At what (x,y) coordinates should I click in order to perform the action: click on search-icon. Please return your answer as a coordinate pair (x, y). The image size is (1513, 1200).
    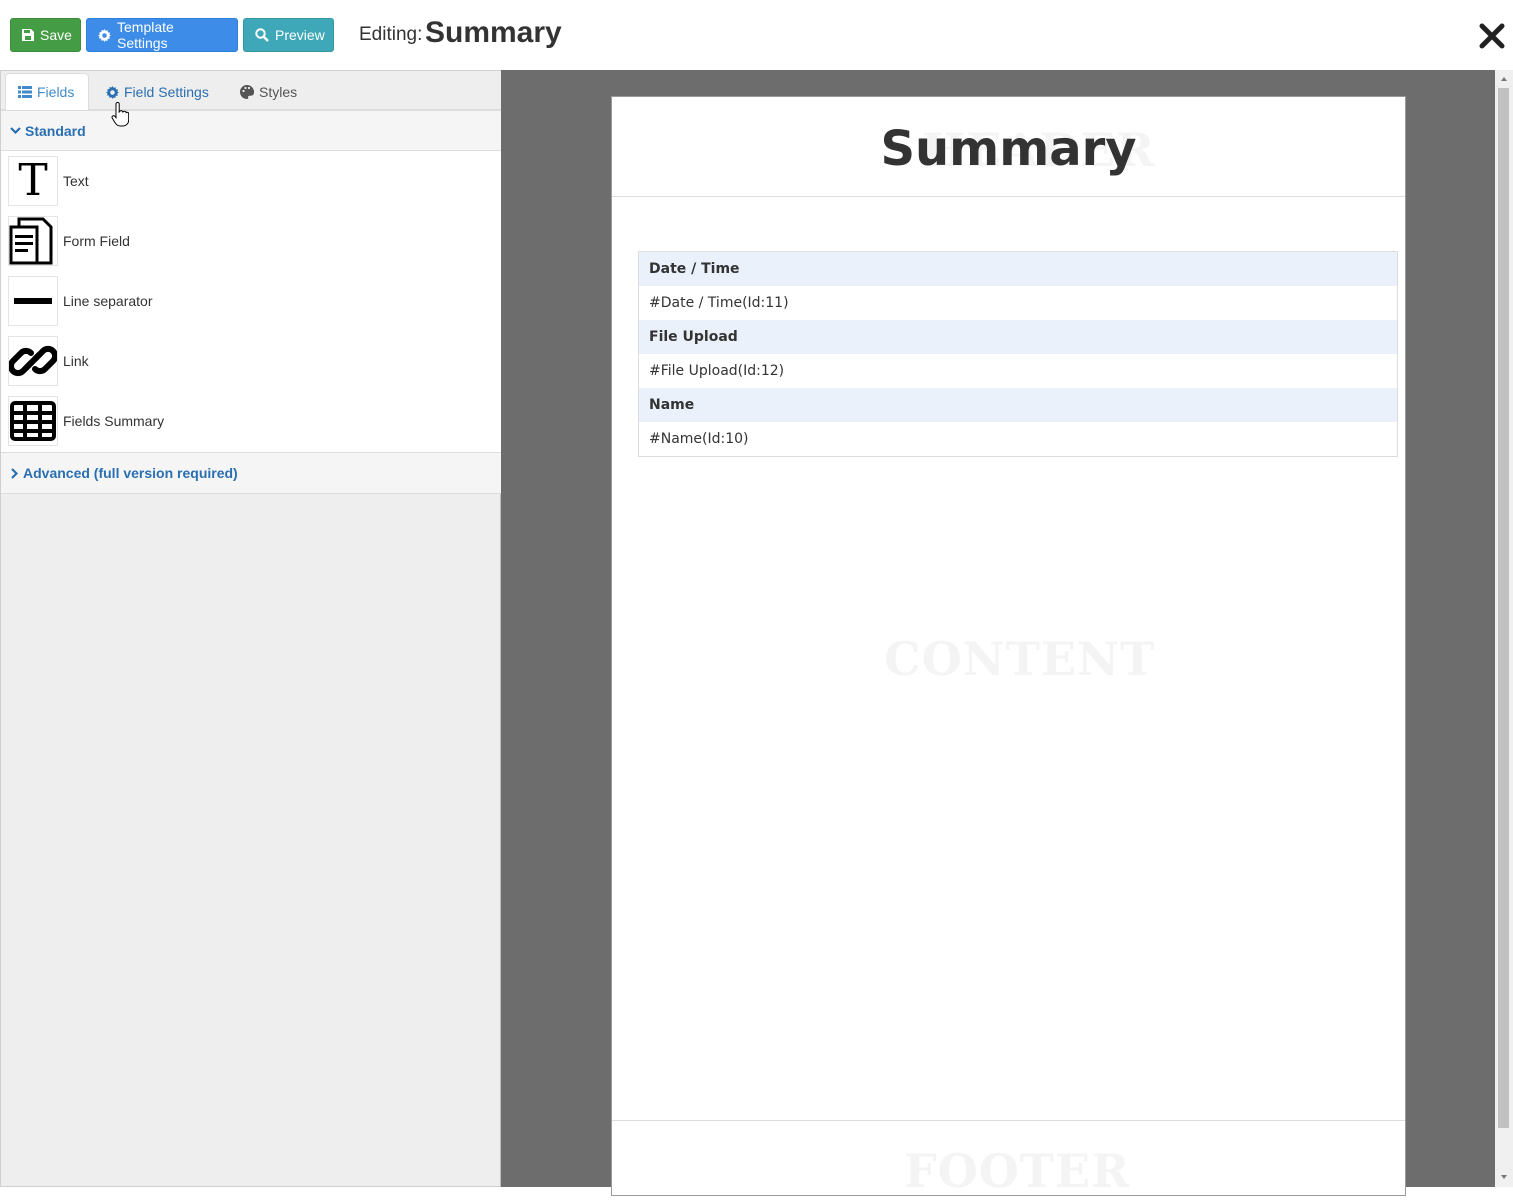
    Looking at the image, I should click on (262, 35).